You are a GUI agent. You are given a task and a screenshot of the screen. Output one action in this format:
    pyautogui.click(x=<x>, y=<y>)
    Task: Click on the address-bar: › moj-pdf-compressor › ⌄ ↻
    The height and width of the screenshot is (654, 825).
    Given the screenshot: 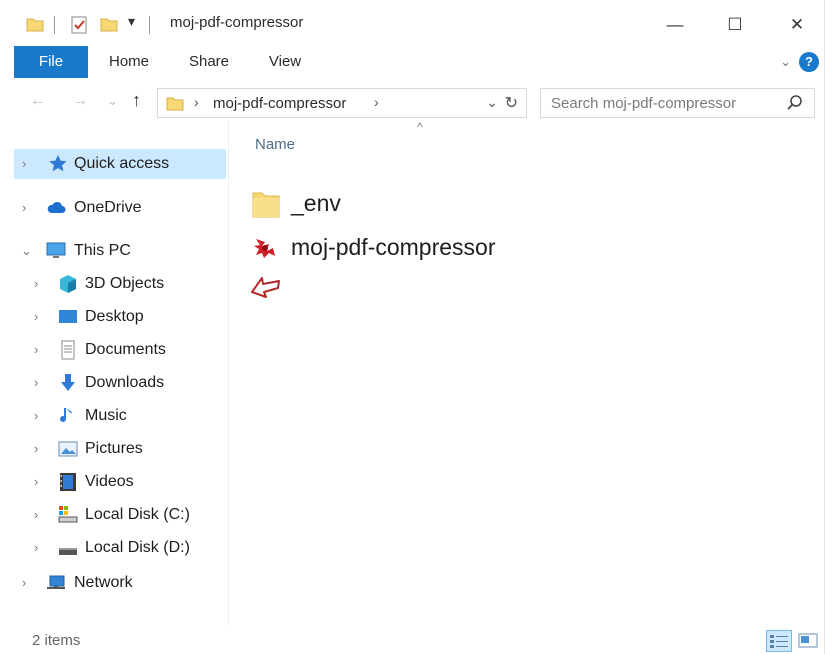 What is the action you would take?
    pyautogui.click(x=342, y=103)
    